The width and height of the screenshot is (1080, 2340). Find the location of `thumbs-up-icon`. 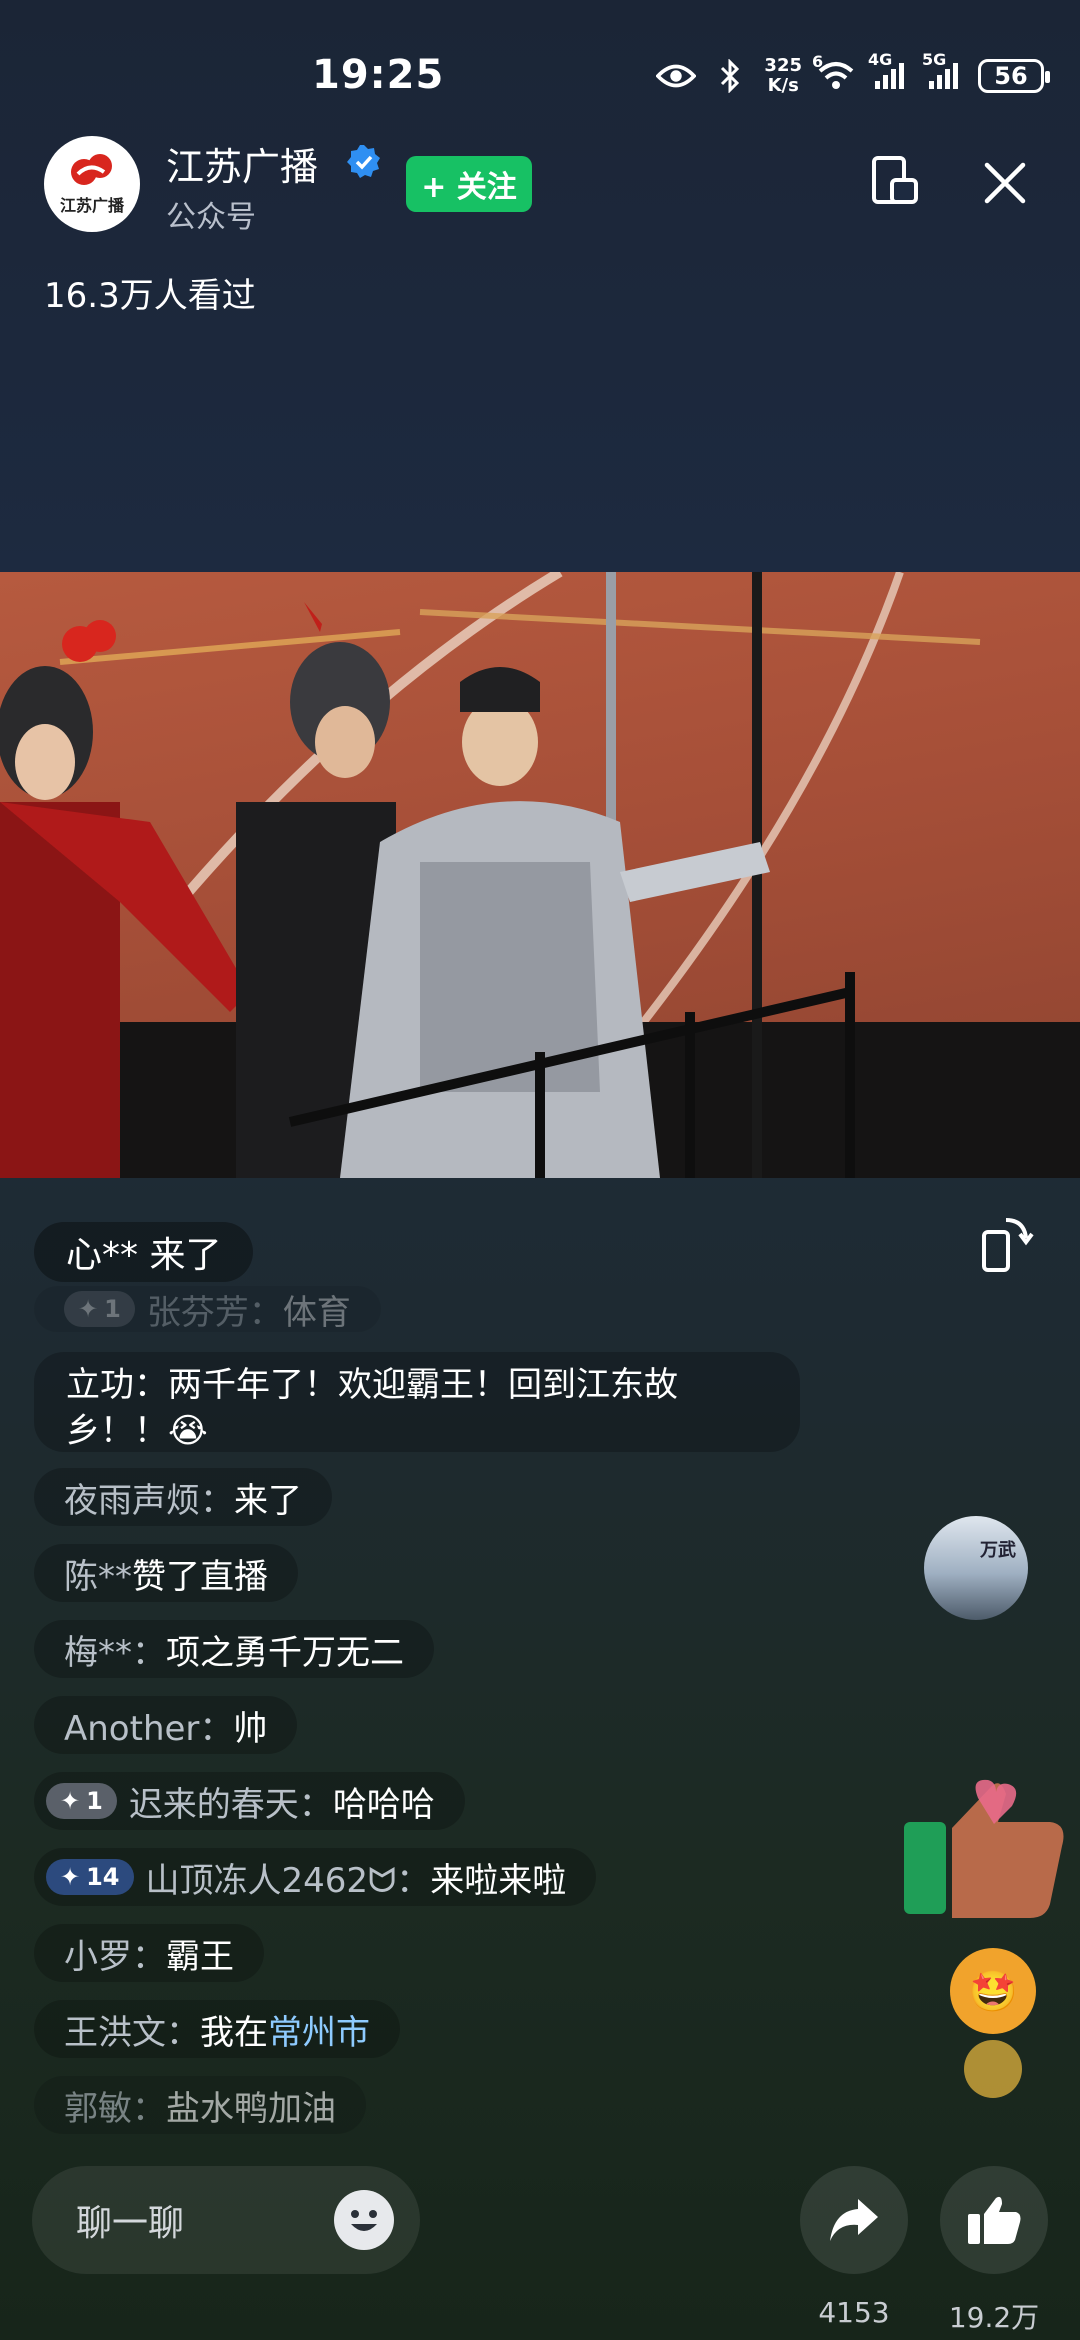

thumbs-up-icon is located at coordinates (994, 2220).